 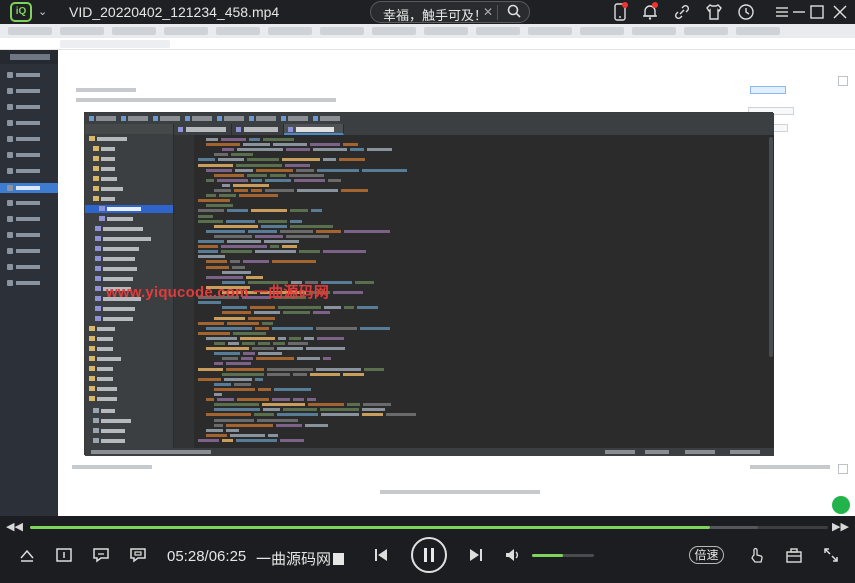 I want to click on app-logo: iQ, so click(x=21, y=12).